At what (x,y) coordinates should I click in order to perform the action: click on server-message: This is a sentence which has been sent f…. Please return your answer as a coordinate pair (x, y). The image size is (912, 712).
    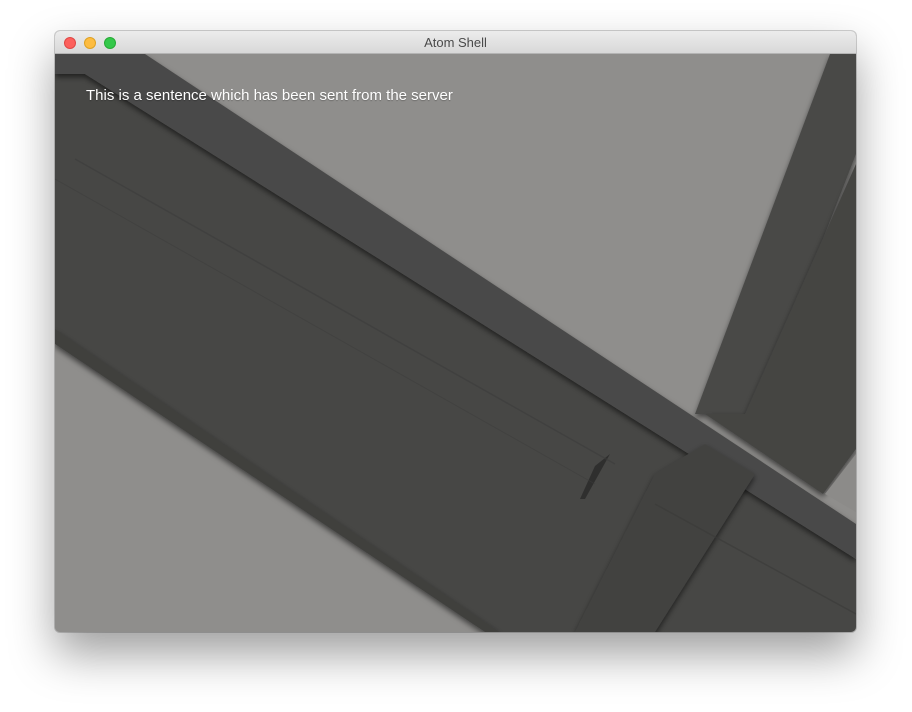
    Looking at the image, I should click on (269, 95).